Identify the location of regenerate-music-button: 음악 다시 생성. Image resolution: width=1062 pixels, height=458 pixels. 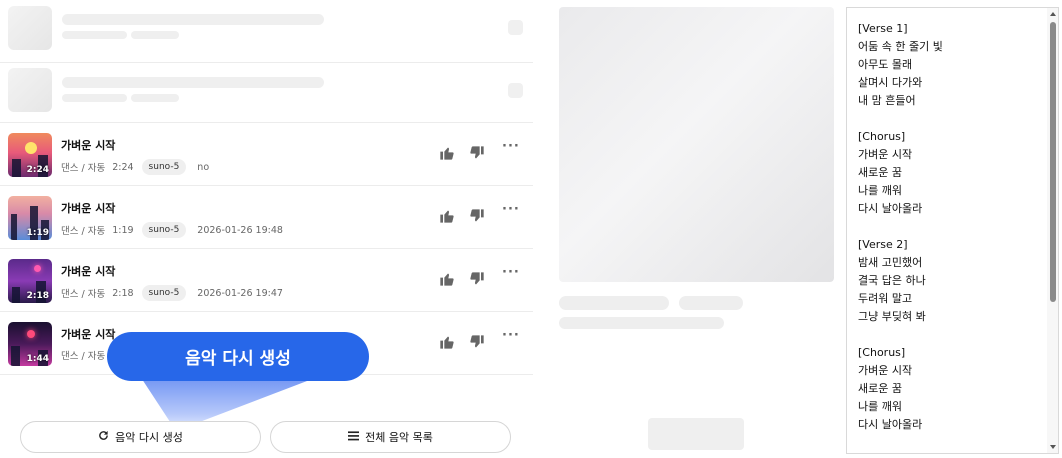
(140, 437).